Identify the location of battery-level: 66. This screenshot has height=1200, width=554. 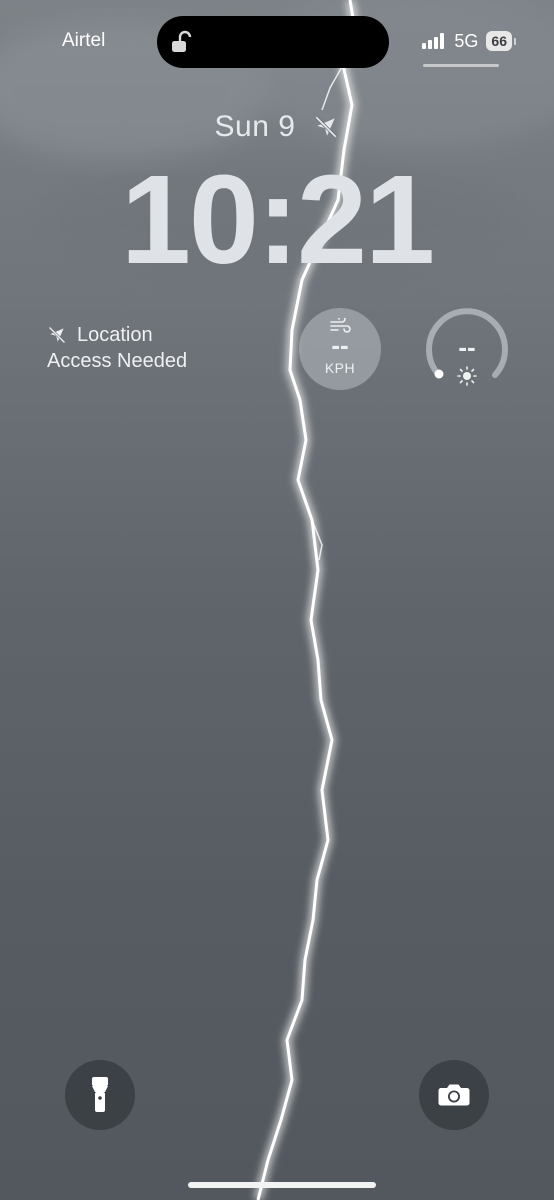
(499, 41).